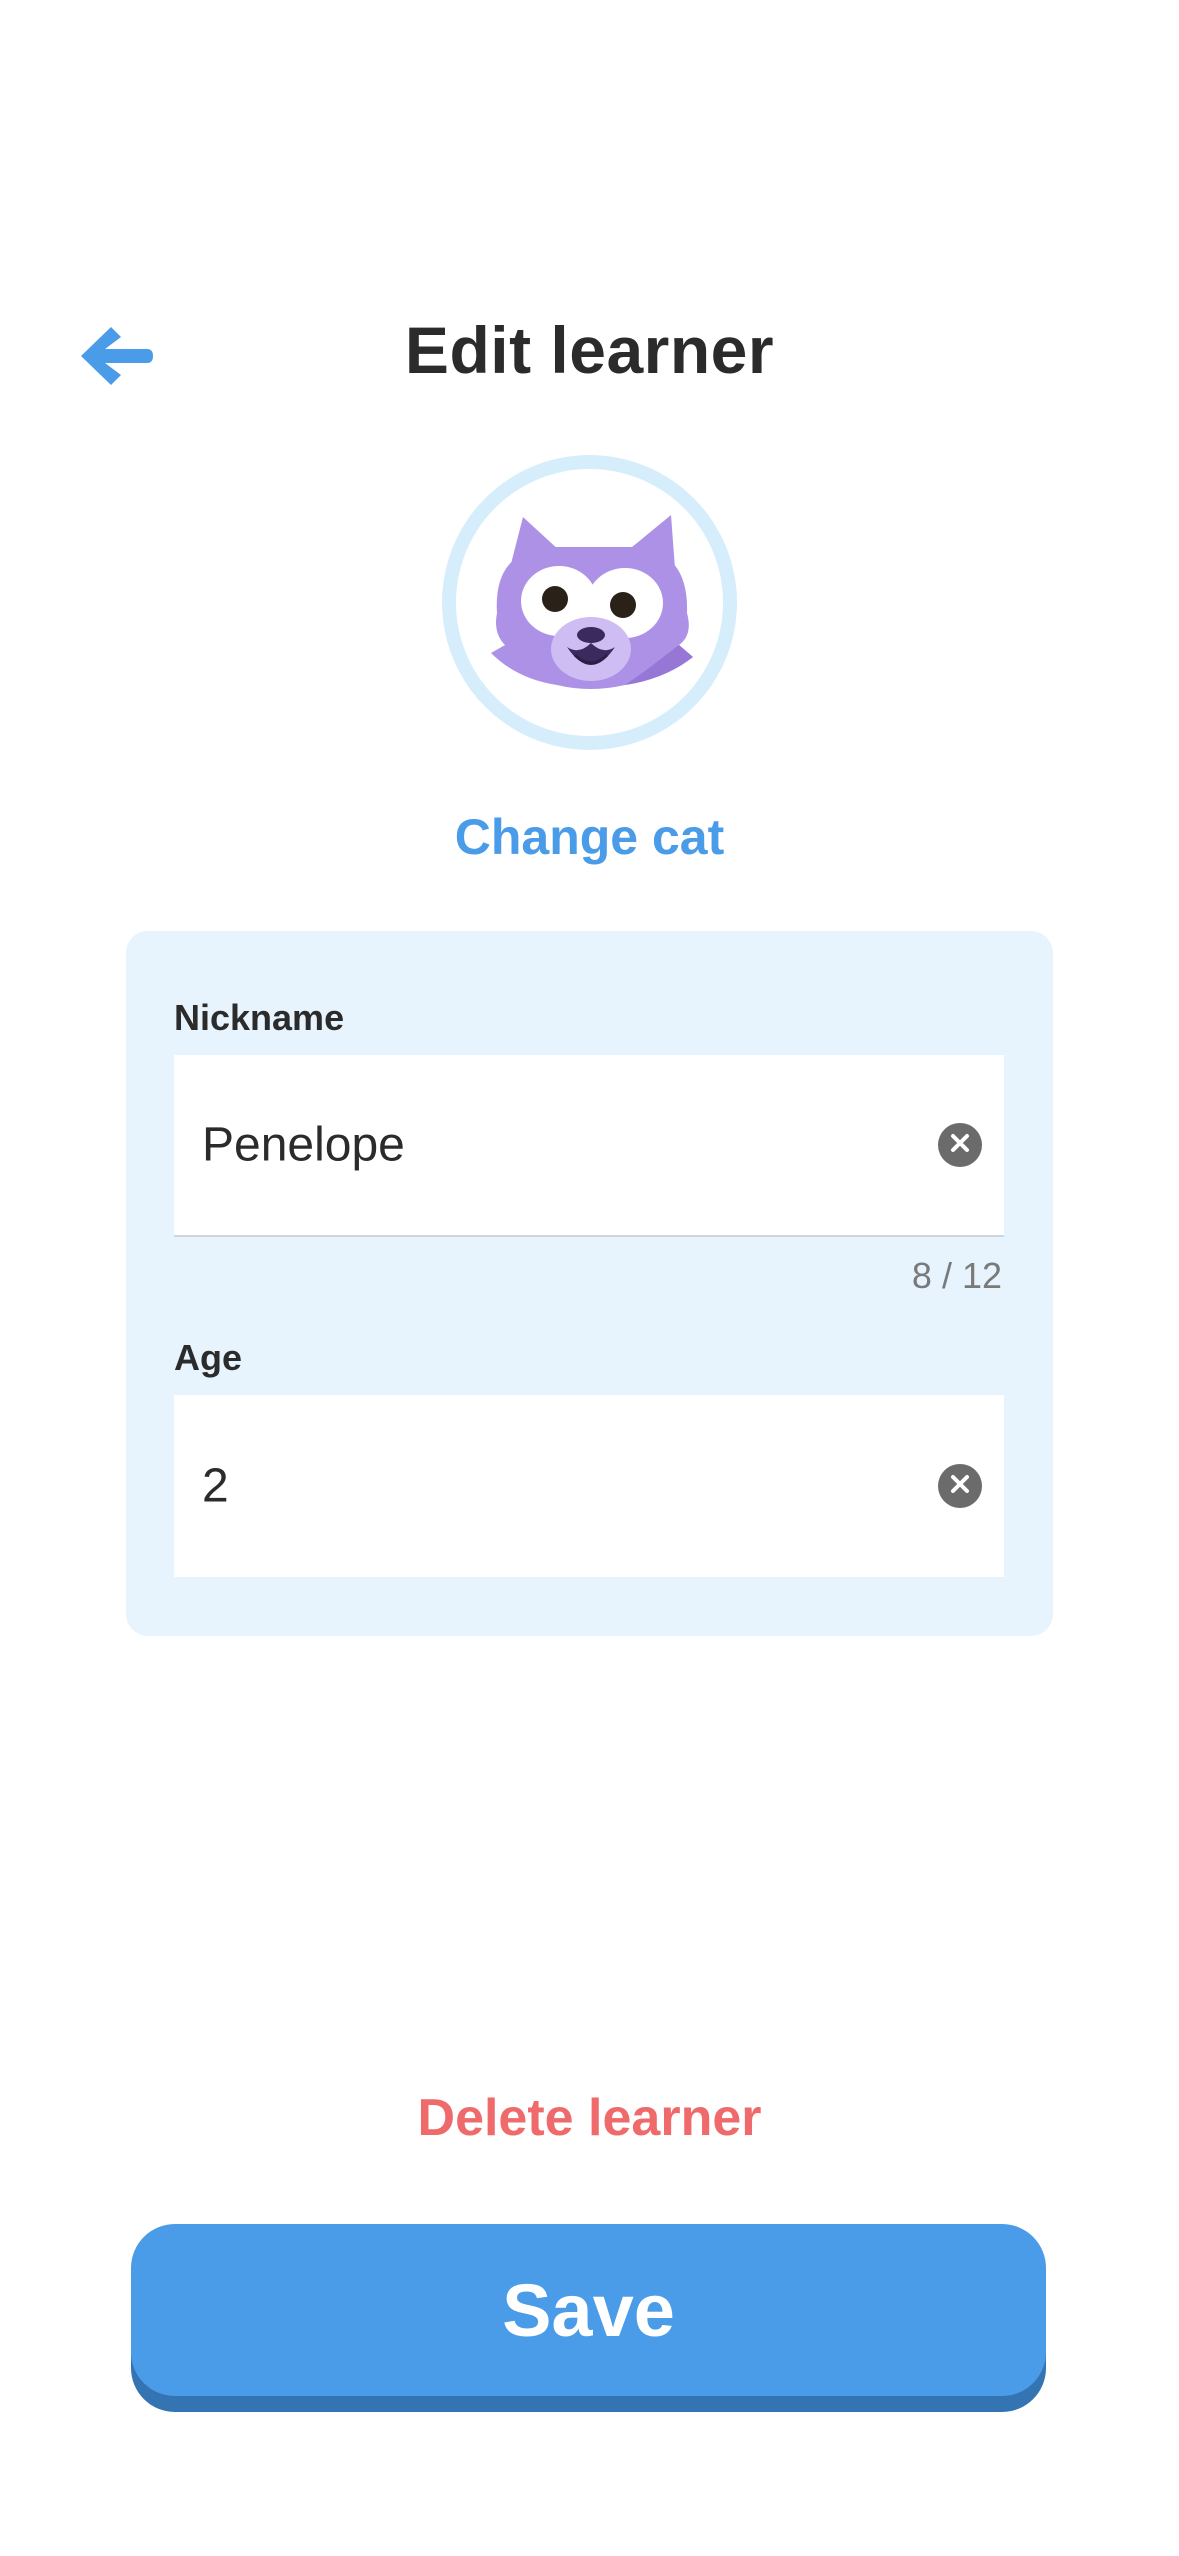  What do you see at coordinates (589, 837) in the screenshot?
I see `change-cat-link: Change cat` at bounding box center [589, 837].